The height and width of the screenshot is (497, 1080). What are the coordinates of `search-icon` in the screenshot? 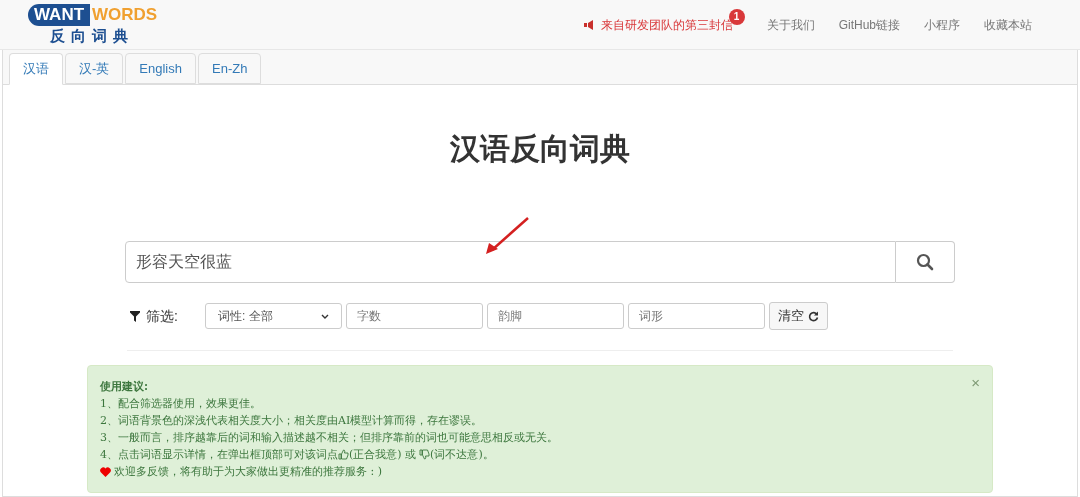 It's located at (925, 262).